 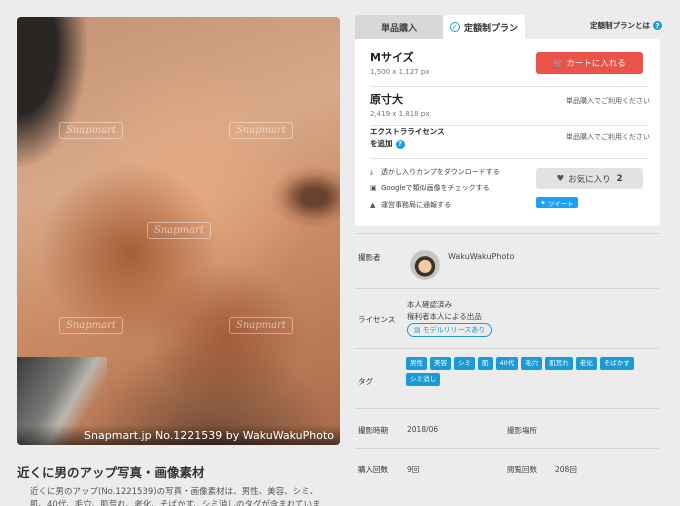 What do you see at coordinates (560, 203) in the screenshot?
I see `tweet-label: ツイート` at bounding box center [560, 203].